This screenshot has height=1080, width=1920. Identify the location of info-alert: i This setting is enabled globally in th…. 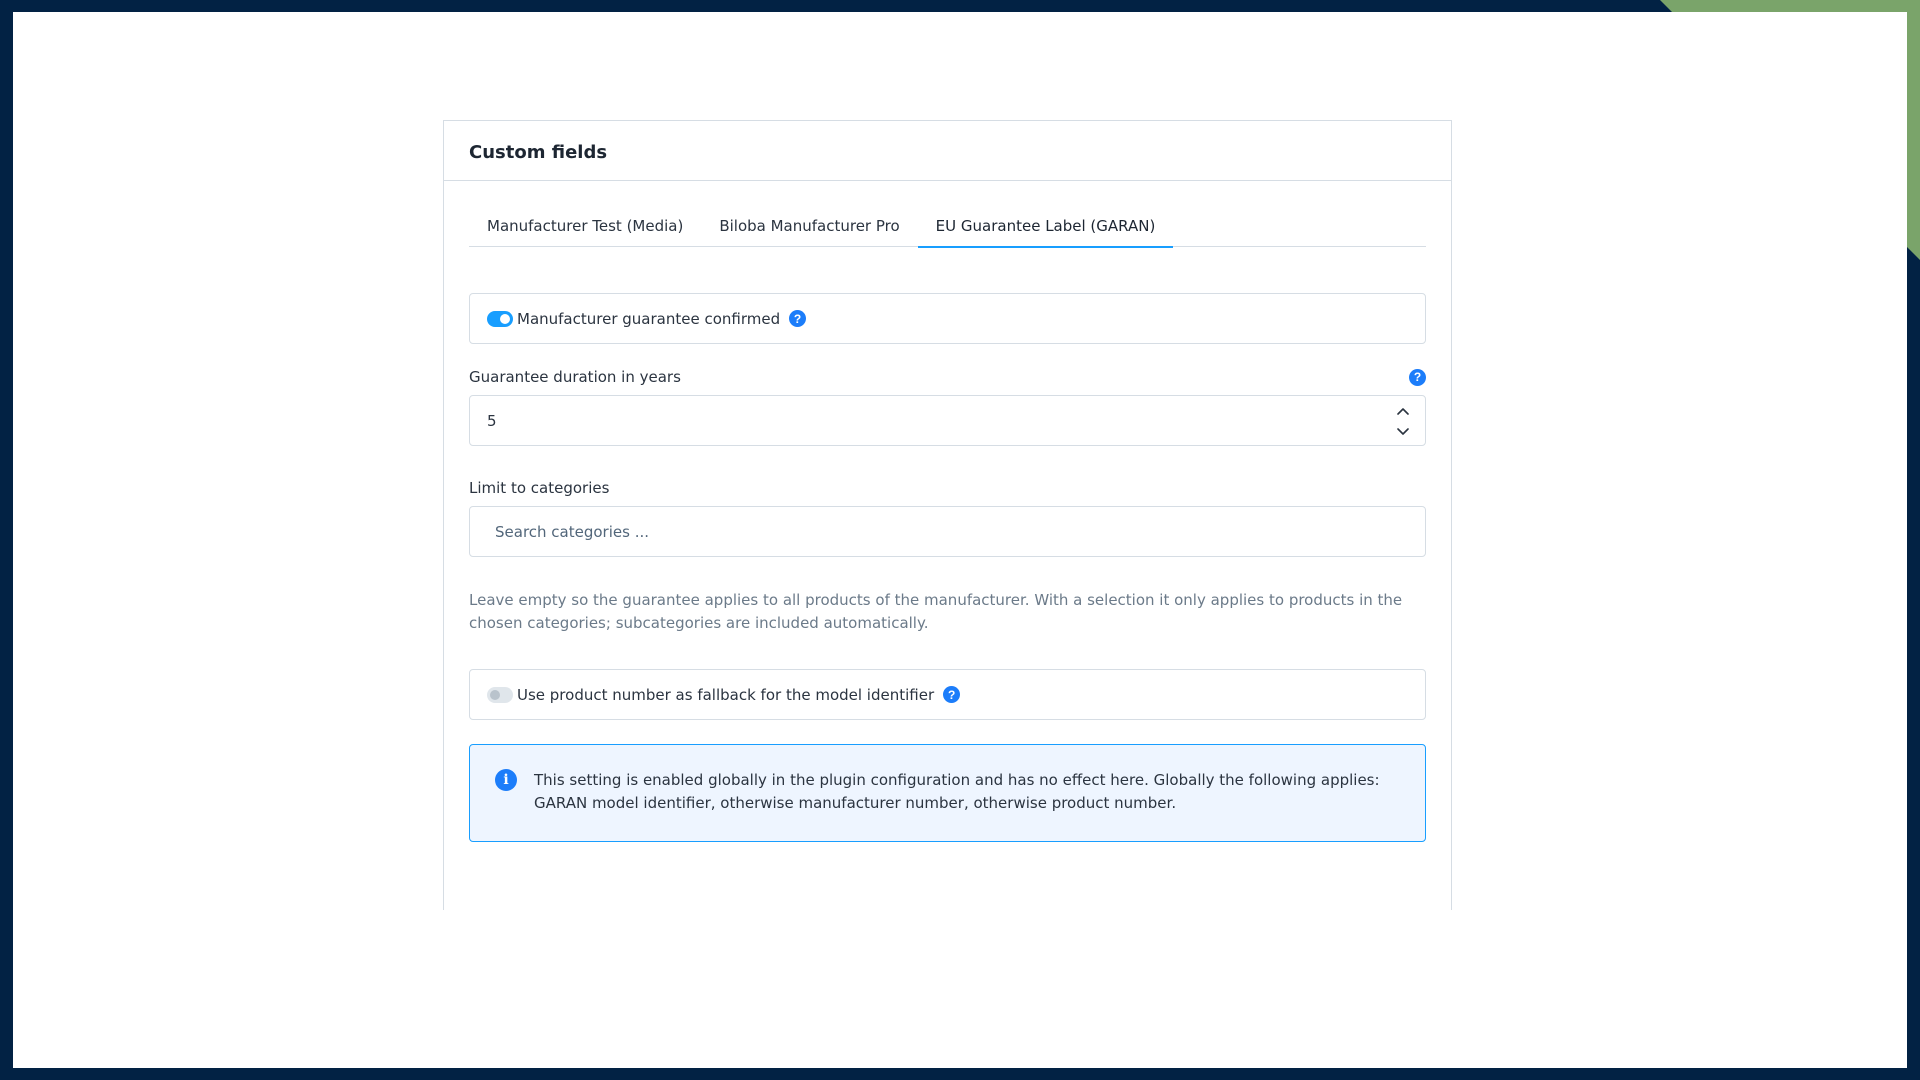
(947, 793).